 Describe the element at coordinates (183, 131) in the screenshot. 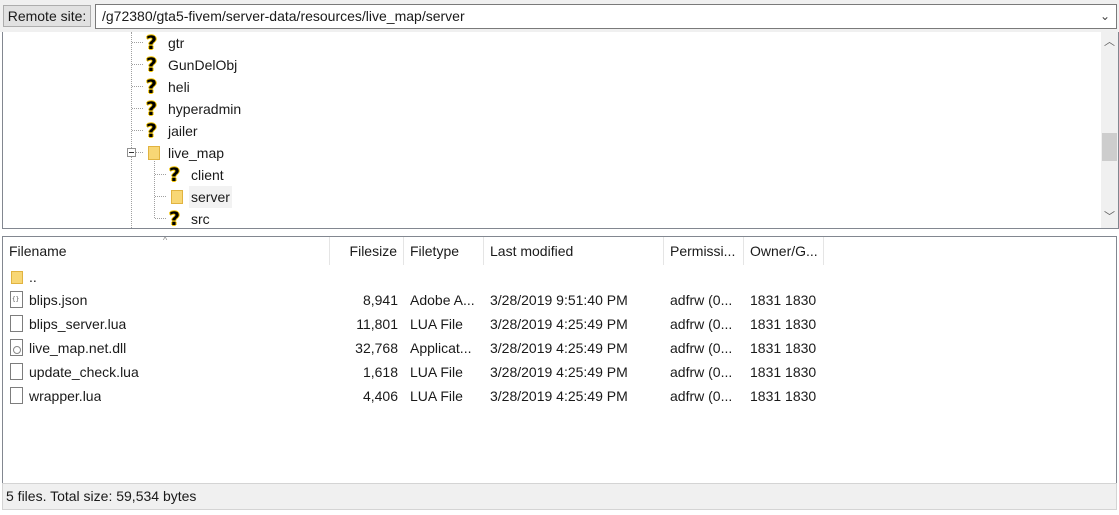

I see `tree-item-label: jailer` at that location.